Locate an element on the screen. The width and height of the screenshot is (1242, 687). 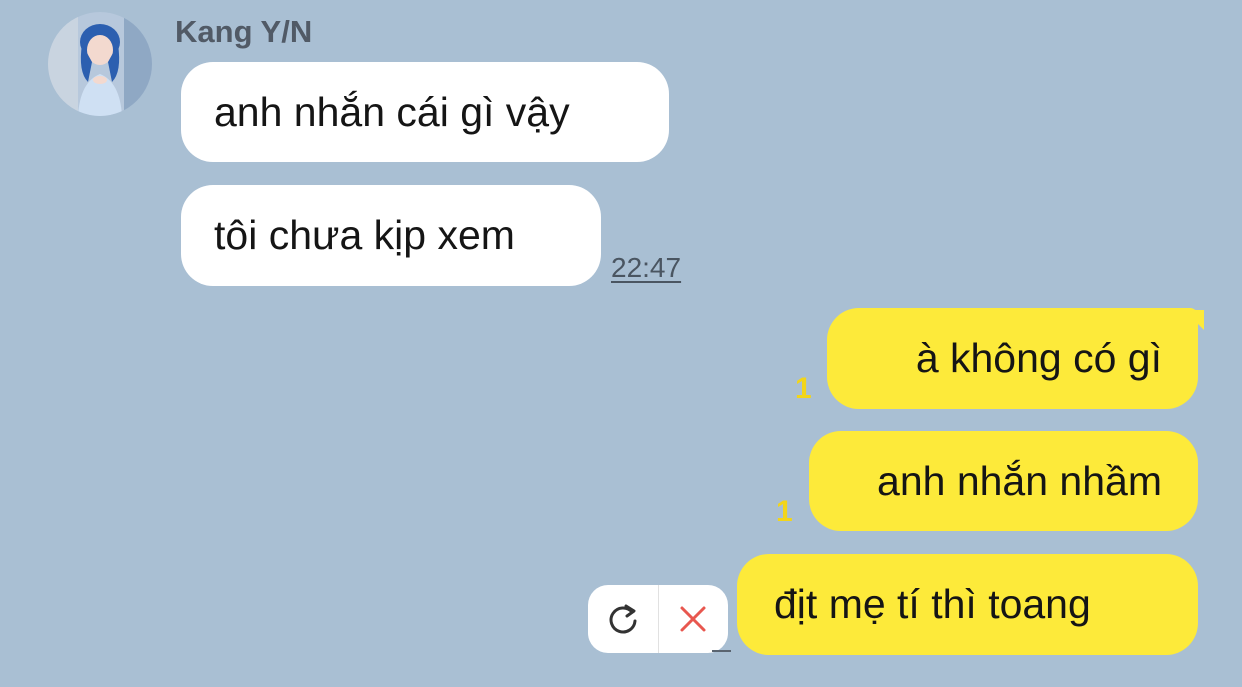
message-text: à không có gì is located at coordinates (1038, 358).